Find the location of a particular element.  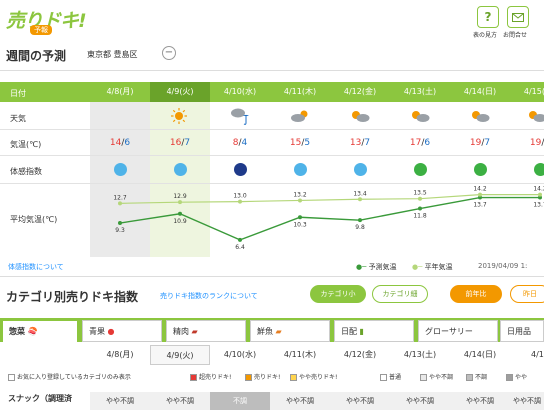

category-small-button: カテゴリ小 is located at coordinates (338, 294).